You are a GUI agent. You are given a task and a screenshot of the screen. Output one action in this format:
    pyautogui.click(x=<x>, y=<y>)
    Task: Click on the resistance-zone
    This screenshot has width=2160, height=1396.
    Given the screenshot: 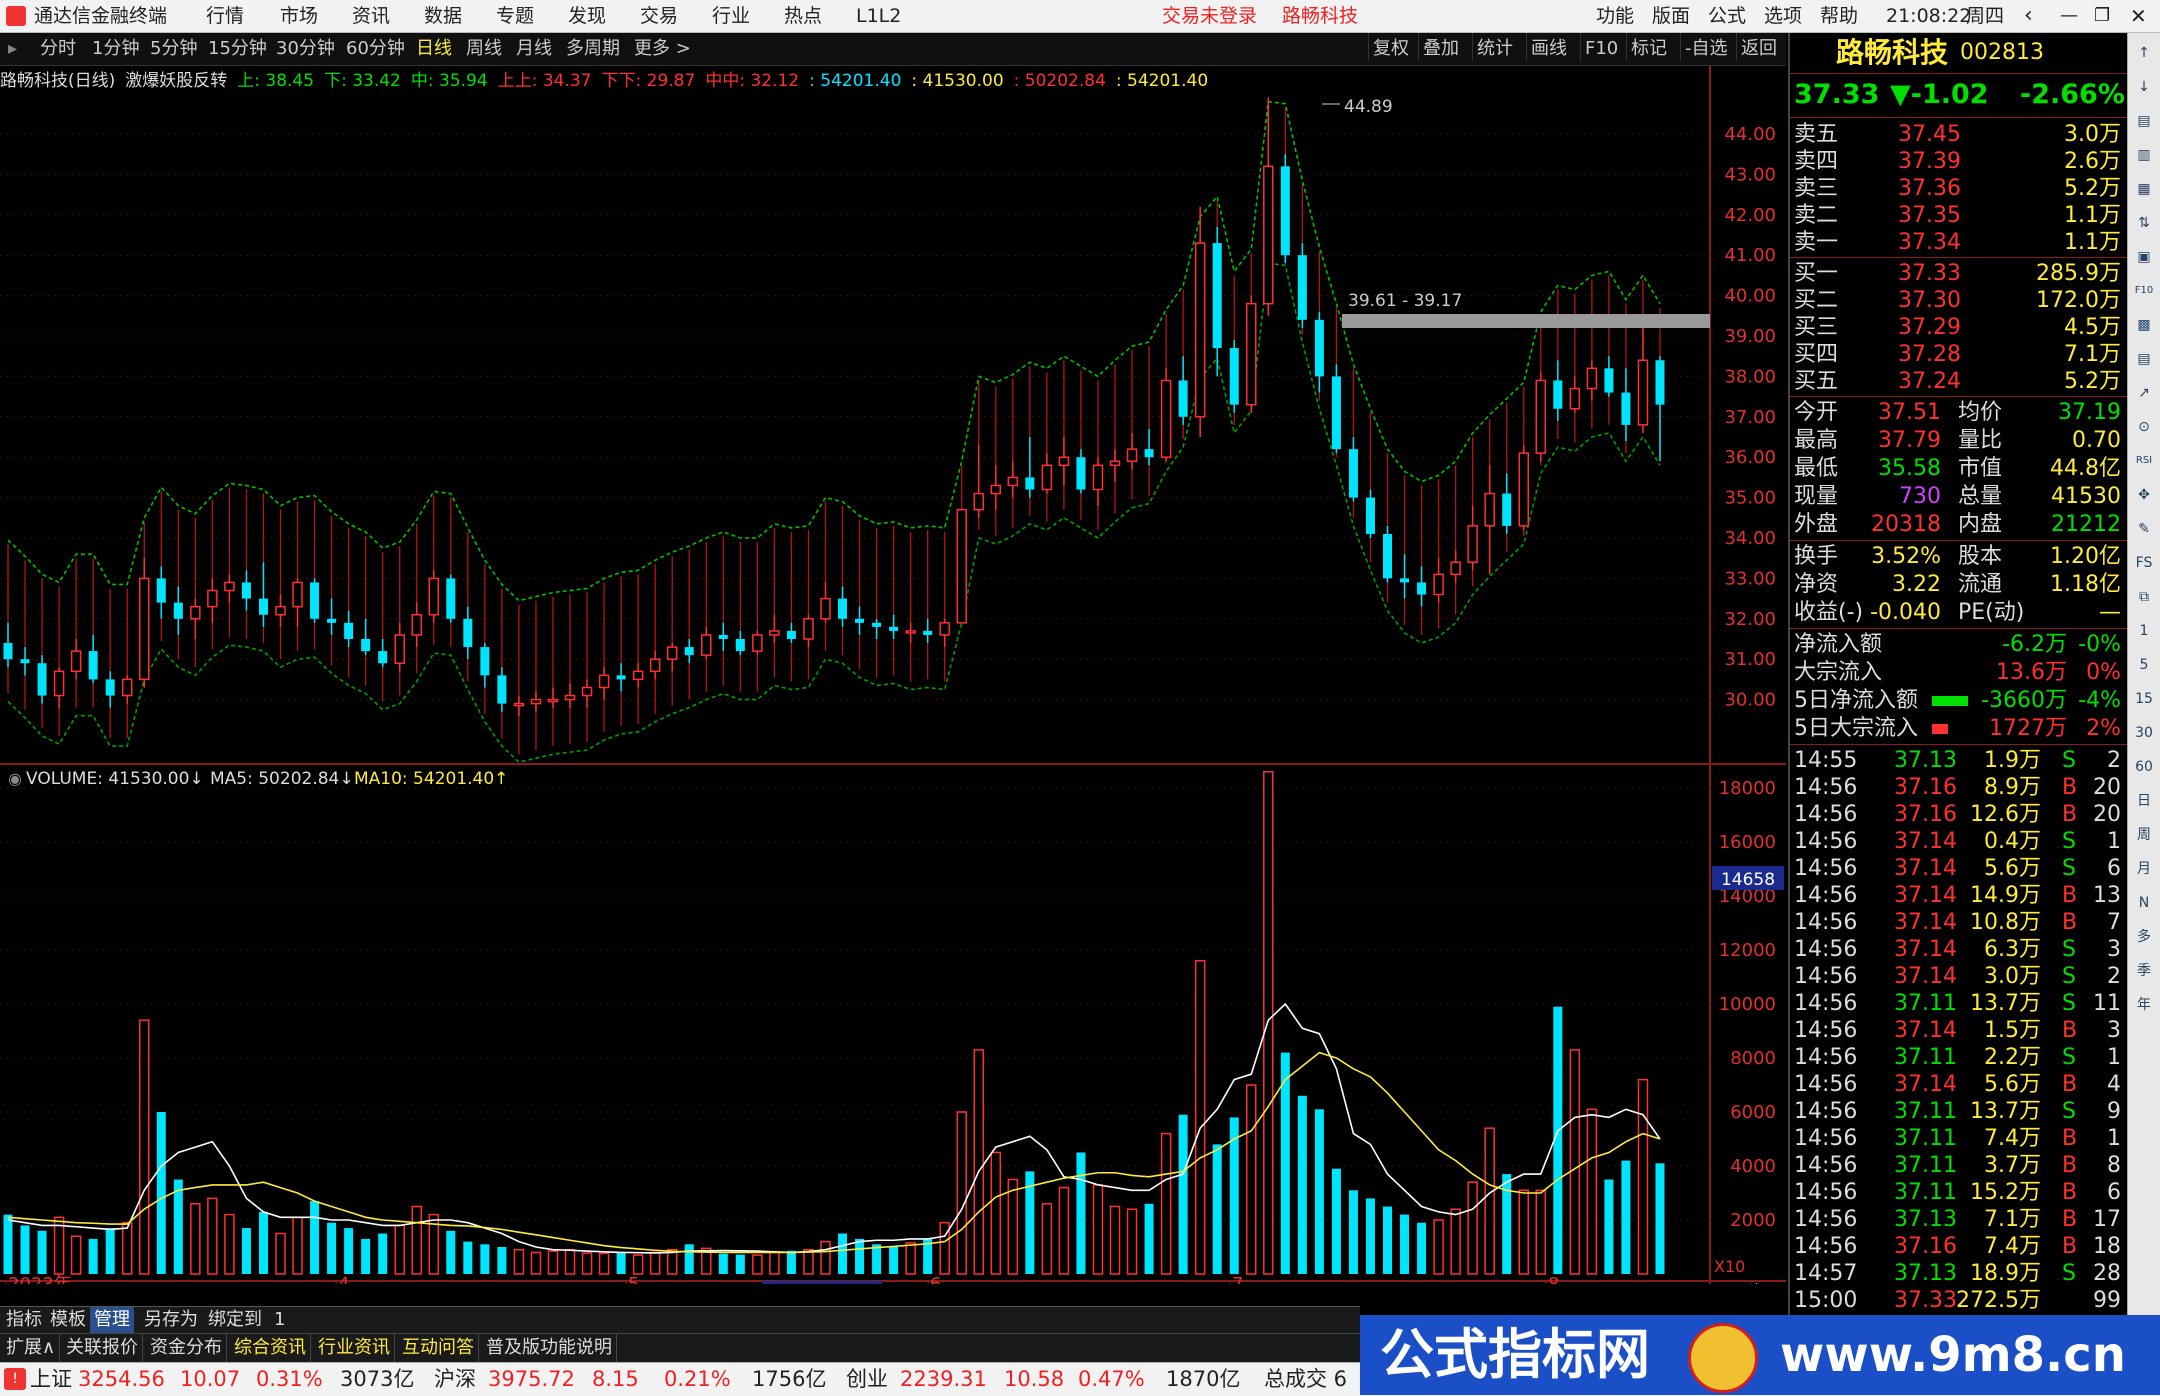 What is the action you would take?
    pyautogui.click(x=1526, y=321)
    